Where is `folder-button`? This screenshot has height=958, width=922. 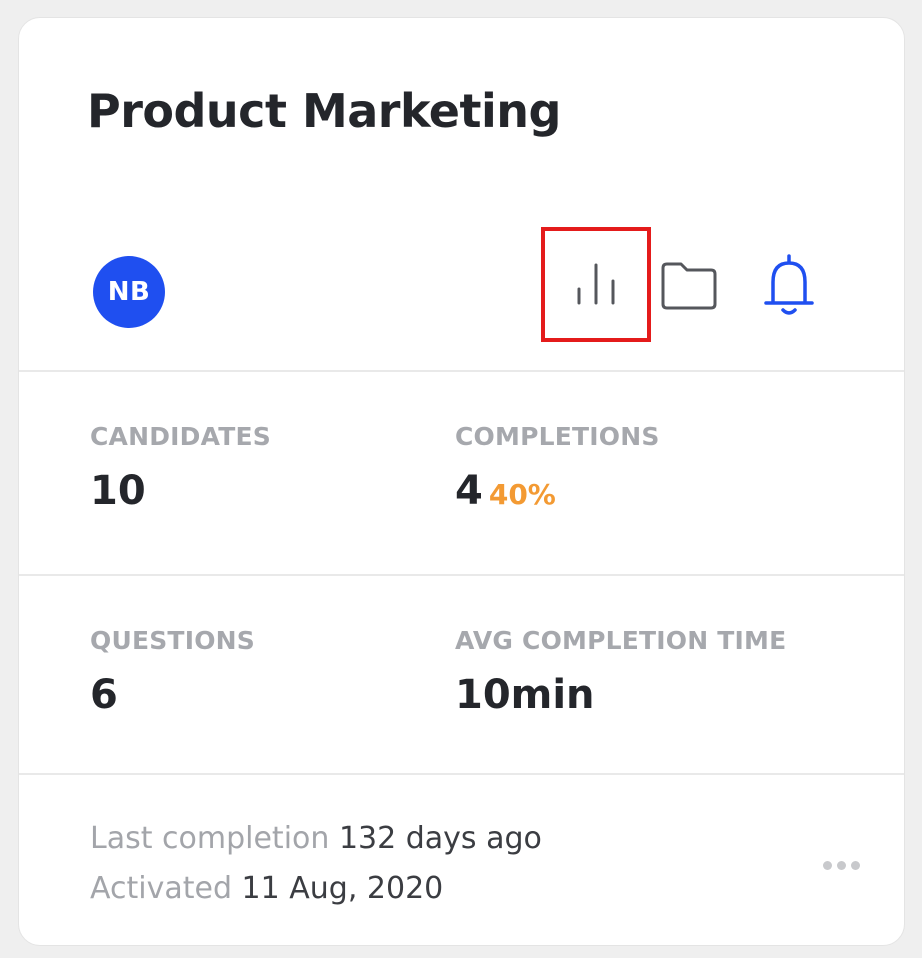 folder-button is located at coordinates (689, 286).